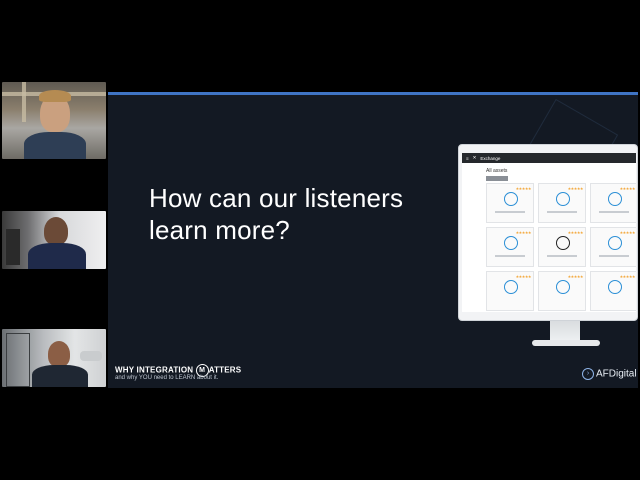 Image resolution: width=640 pixels, height=480 pixels. What do you see at coordinates (24, 102) in the screenshot?
I see `ceiling-beam` at bounding box center [24, 102].